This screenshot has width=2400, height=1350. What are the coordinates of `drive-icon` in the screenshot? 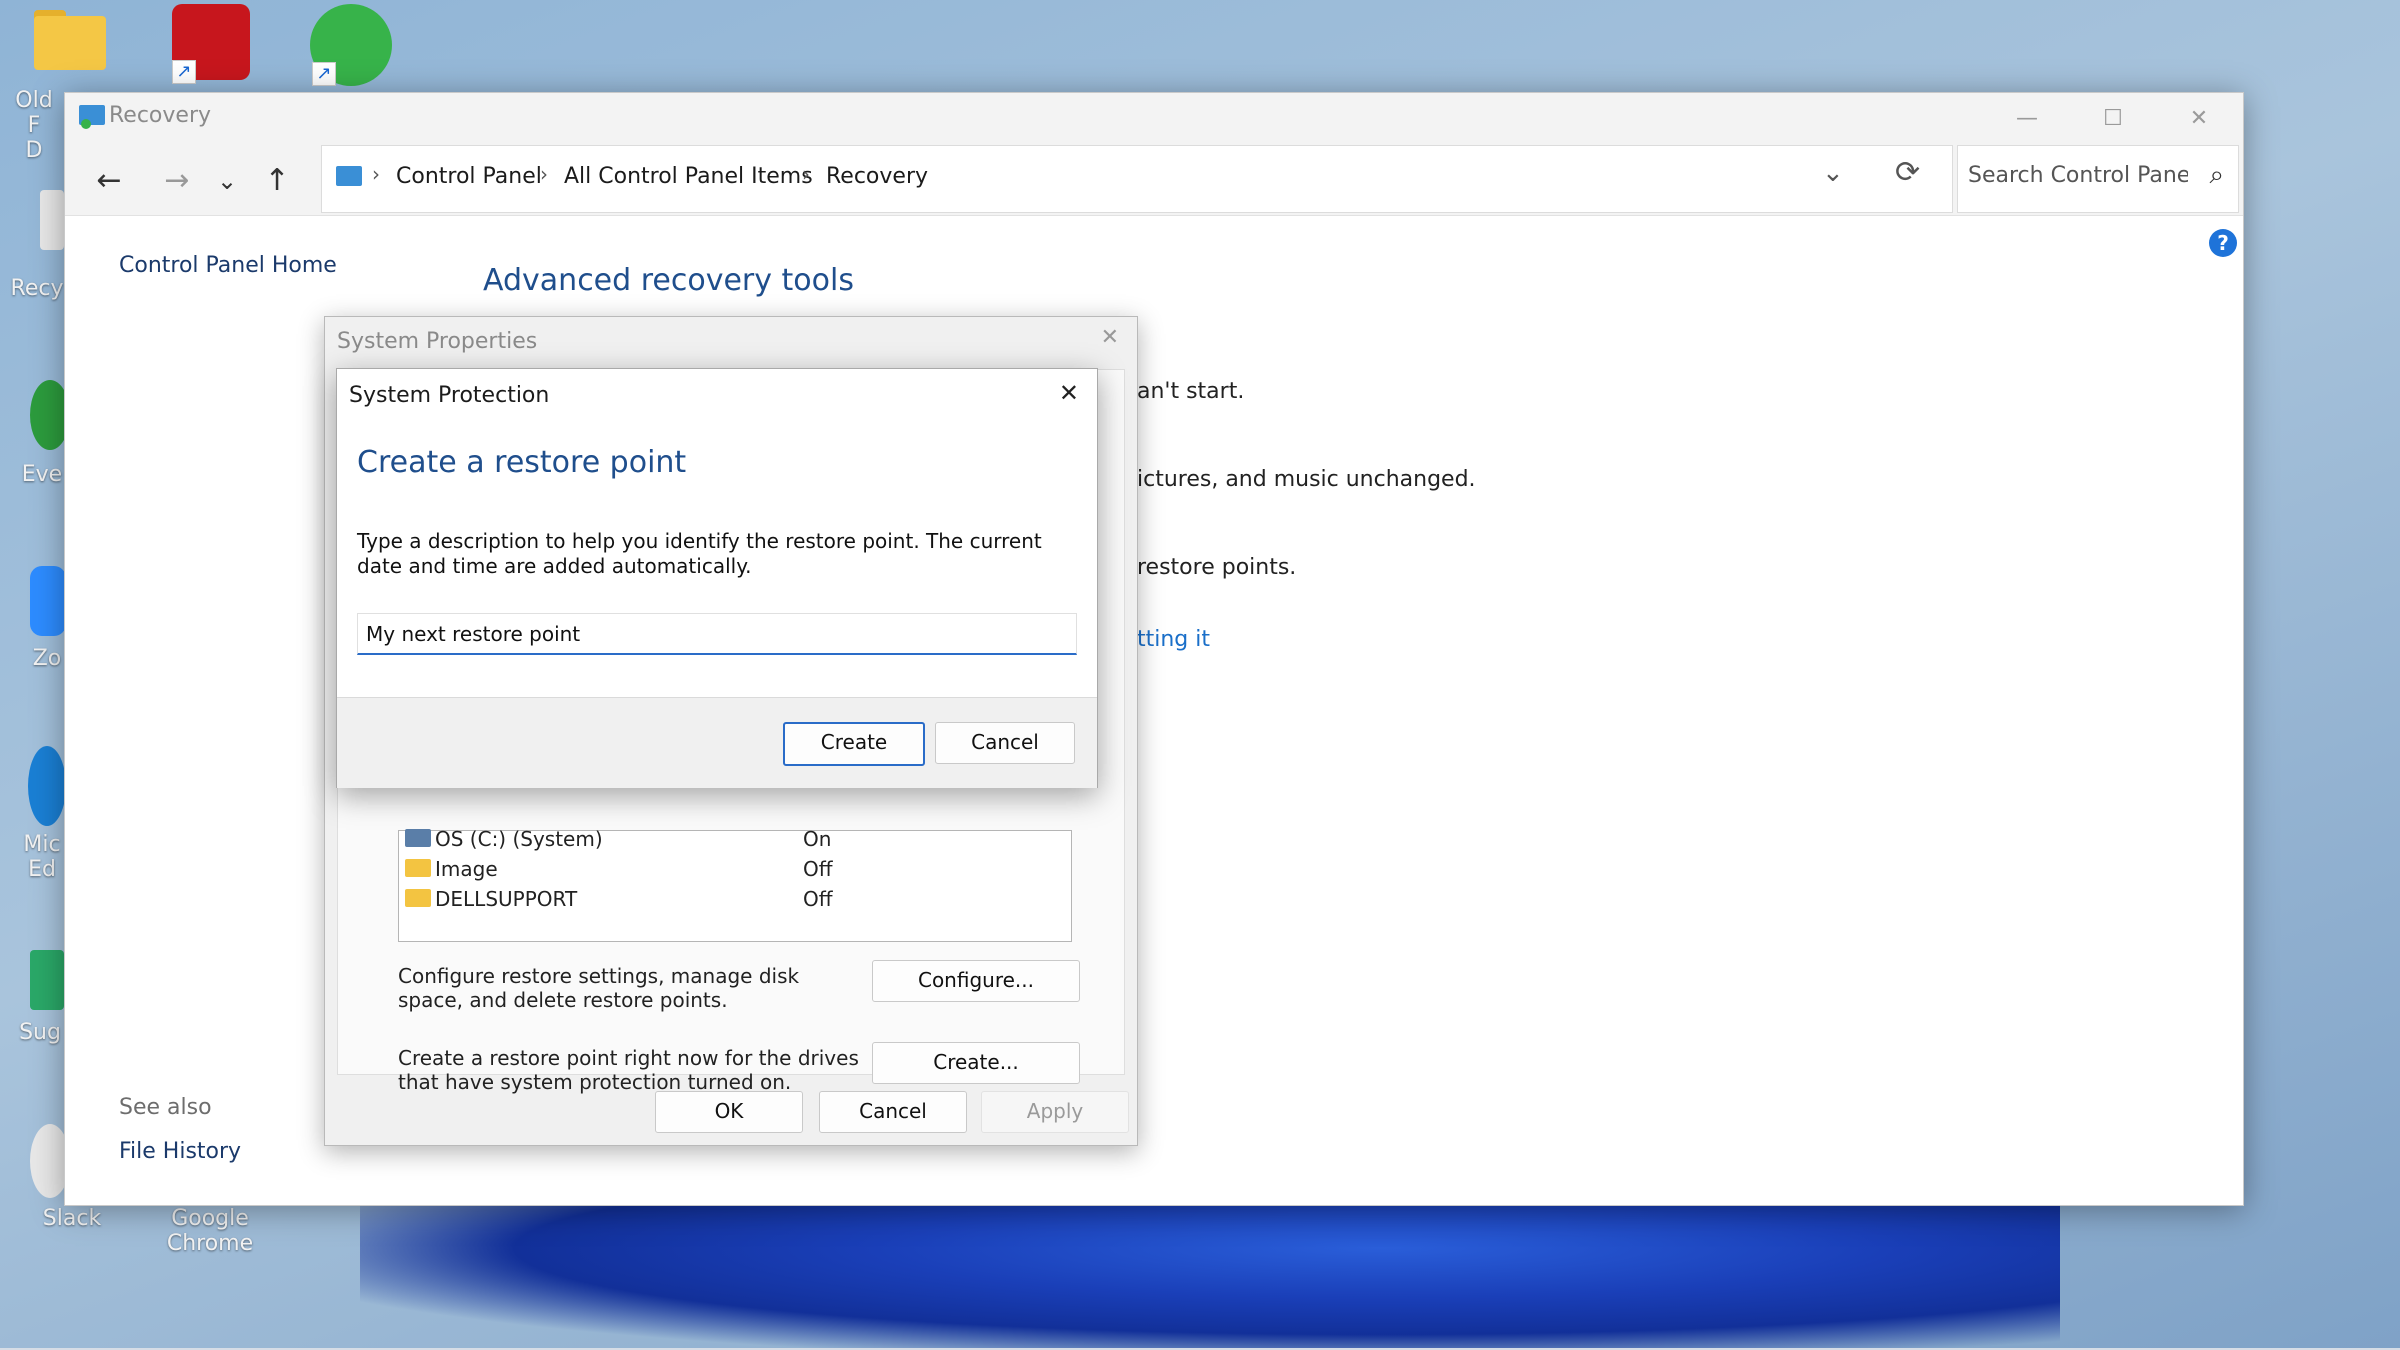 It's located at (418, 838).